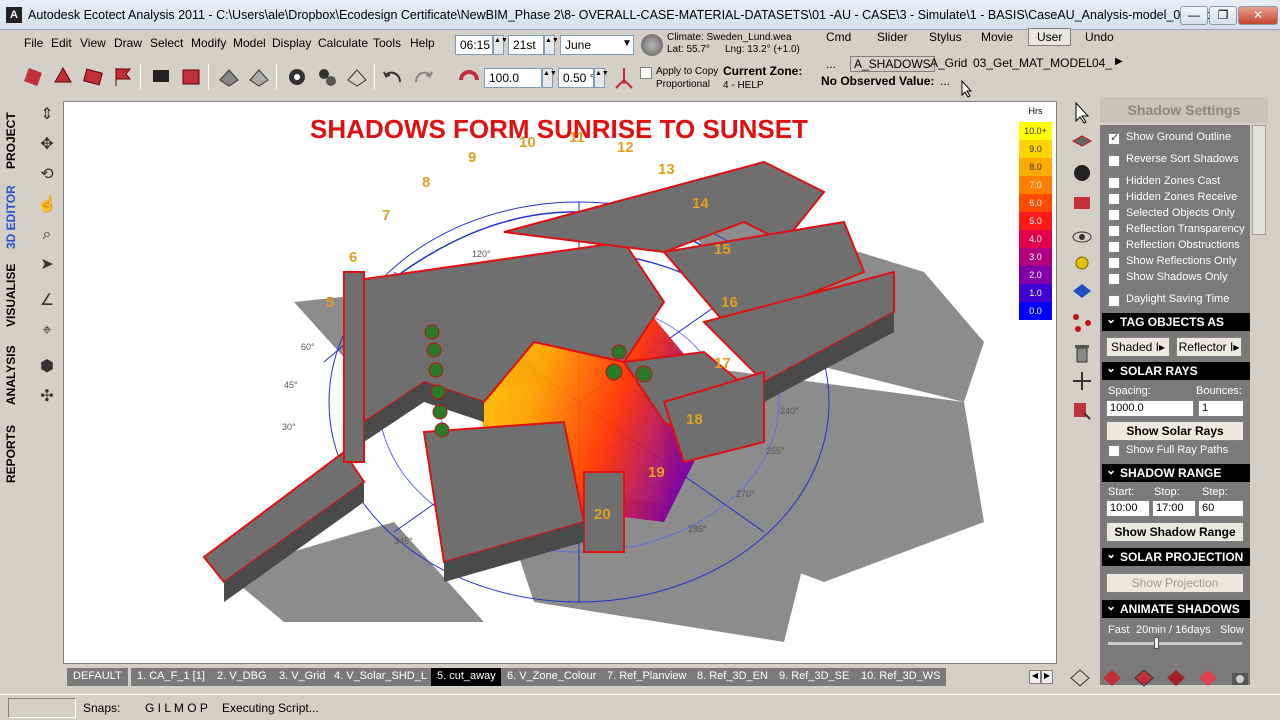 This screenshot has height=720, width=1280. I want to click on pointer-icon, so click(1082, 113).